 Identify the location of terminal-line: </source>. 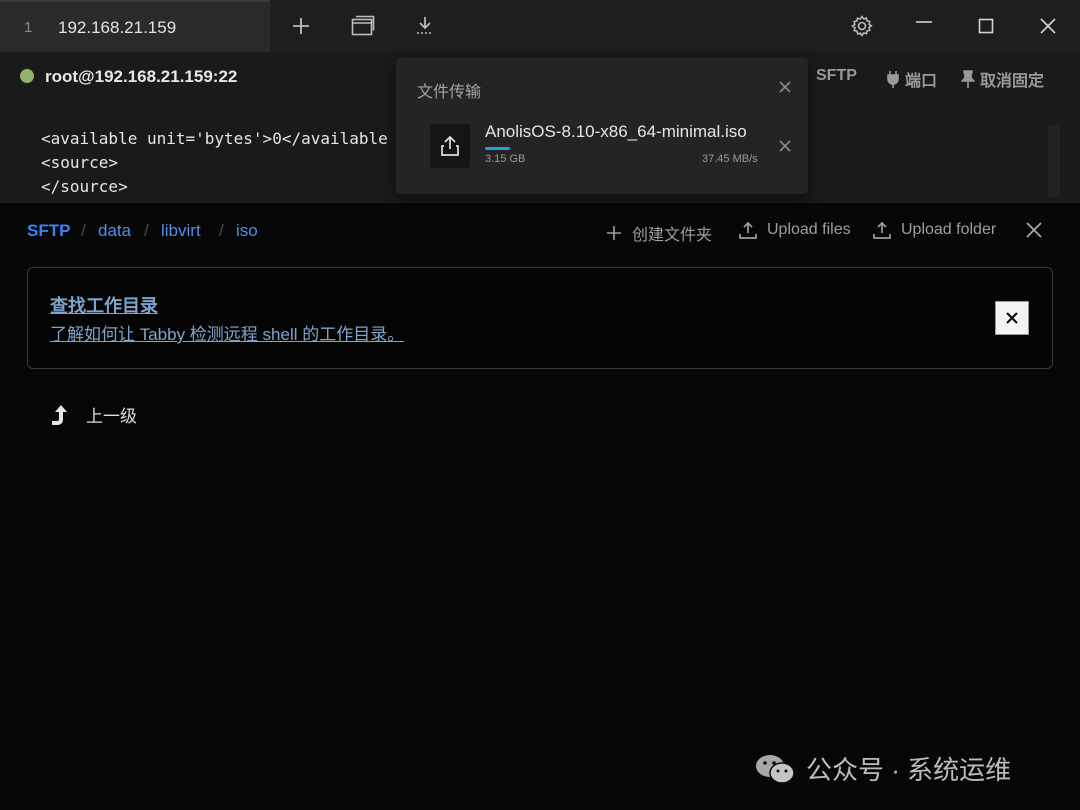
(84, 186).